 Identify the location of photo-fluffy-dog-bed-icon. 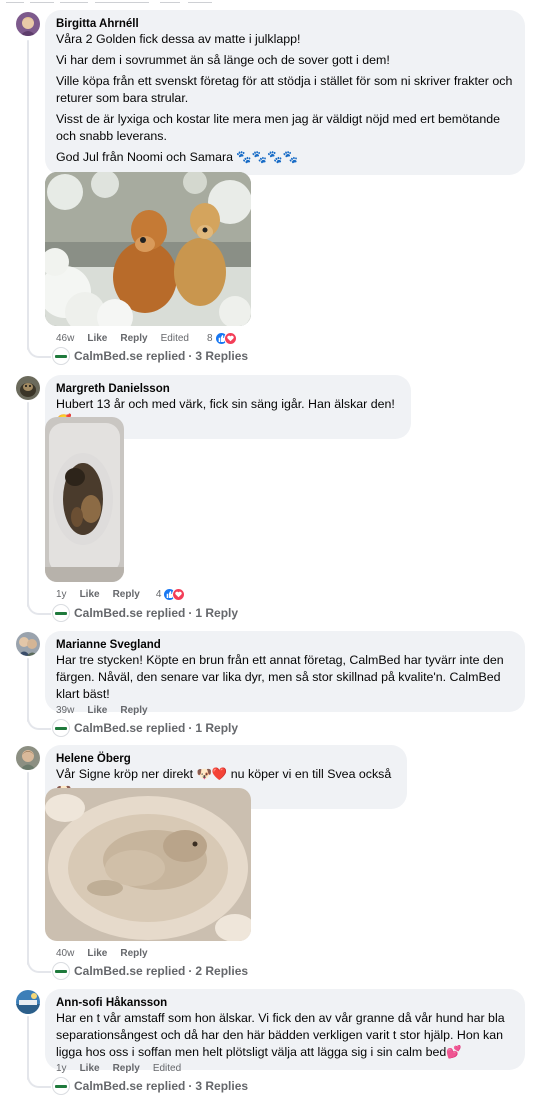
(148, 864).